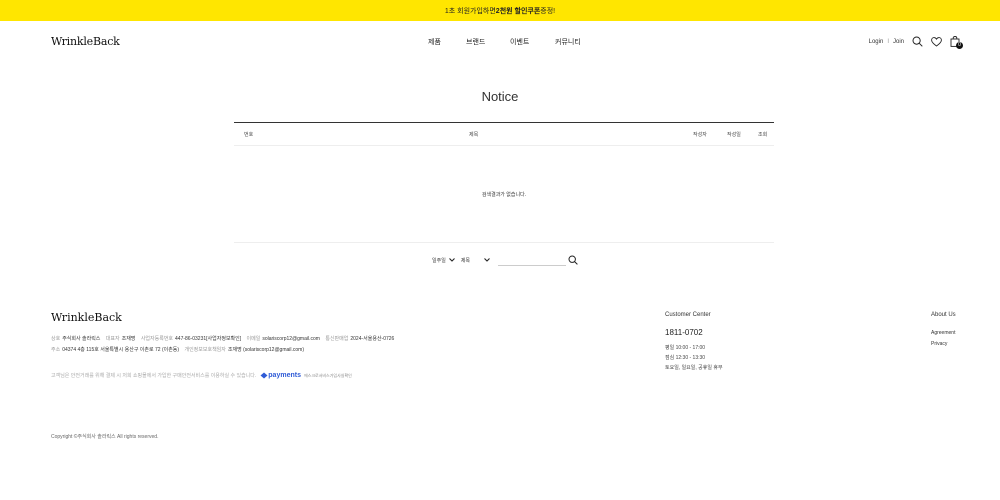 This screenshot has width=1000, height=500. I want to click on about-links: Agreement Privacy, so click(943, 339).